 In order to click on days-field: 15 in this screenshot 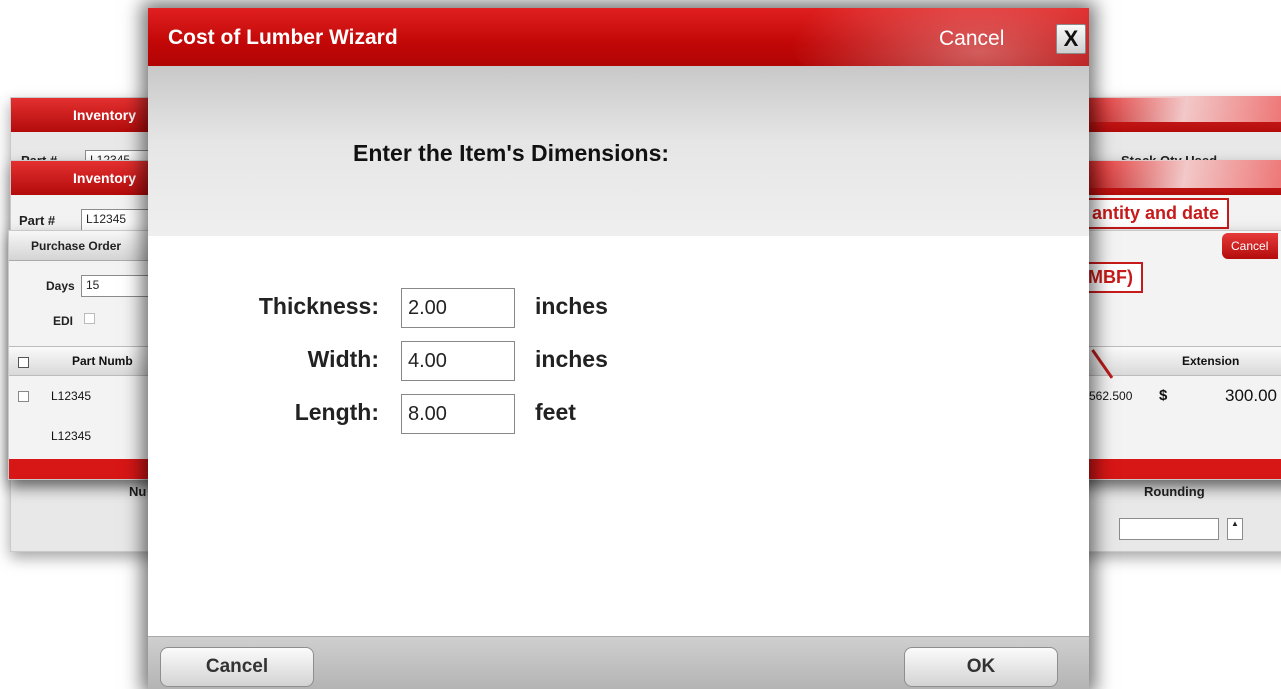, I will do `click(115, 286)`.